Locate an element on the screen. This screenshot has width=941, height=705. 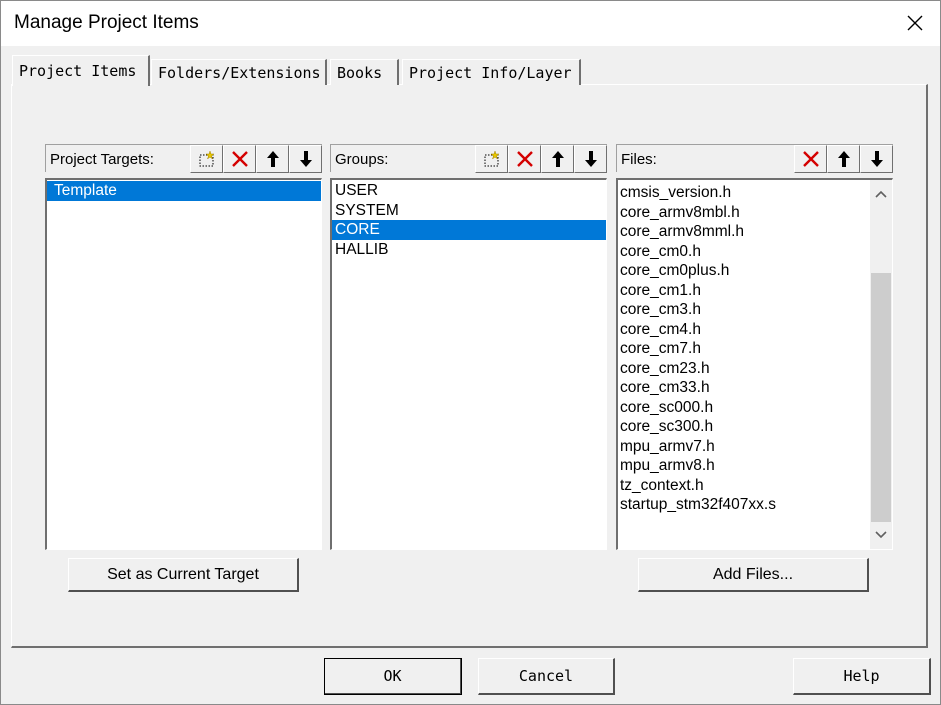
chevron-up-icon is located at coordinates (881, 194).